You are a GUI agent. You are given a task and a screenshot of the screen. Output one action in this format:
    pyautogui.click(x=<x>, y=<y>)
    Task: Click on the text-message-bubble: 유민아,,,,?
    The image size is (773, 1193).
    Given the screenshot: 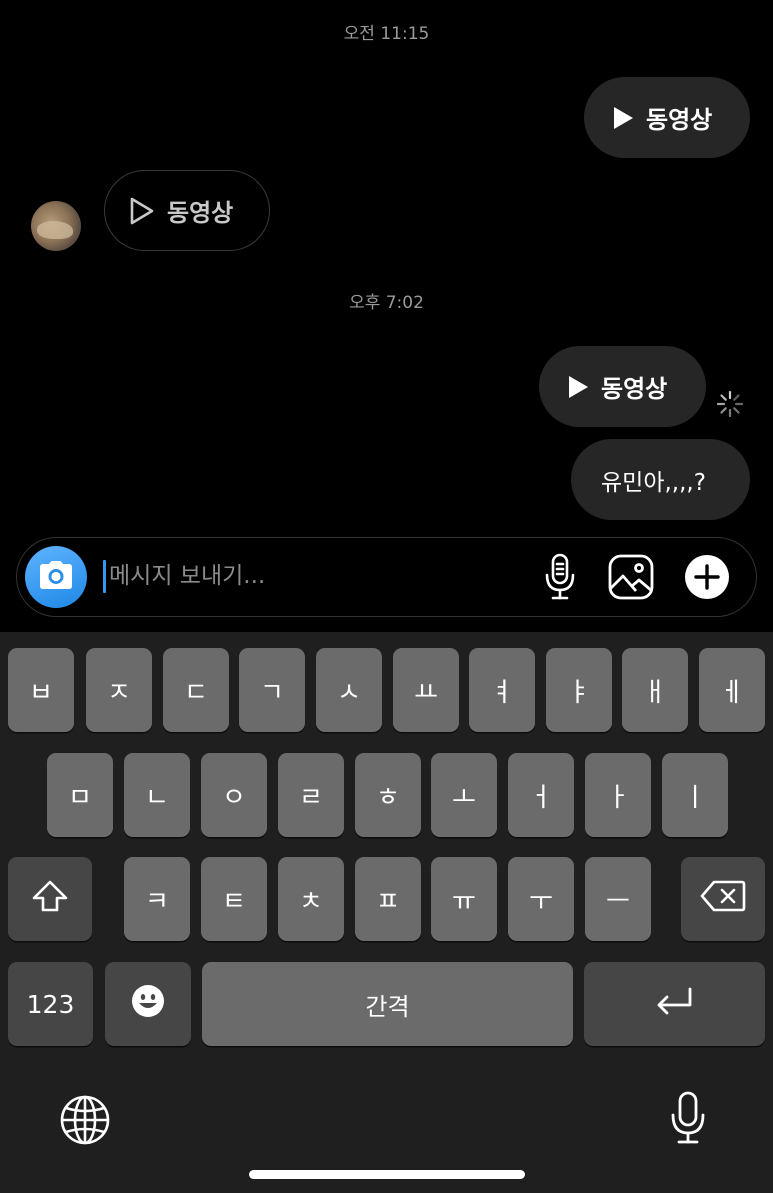 What is the action you would take?
    pyautogui.click(x=660, y=479)
    